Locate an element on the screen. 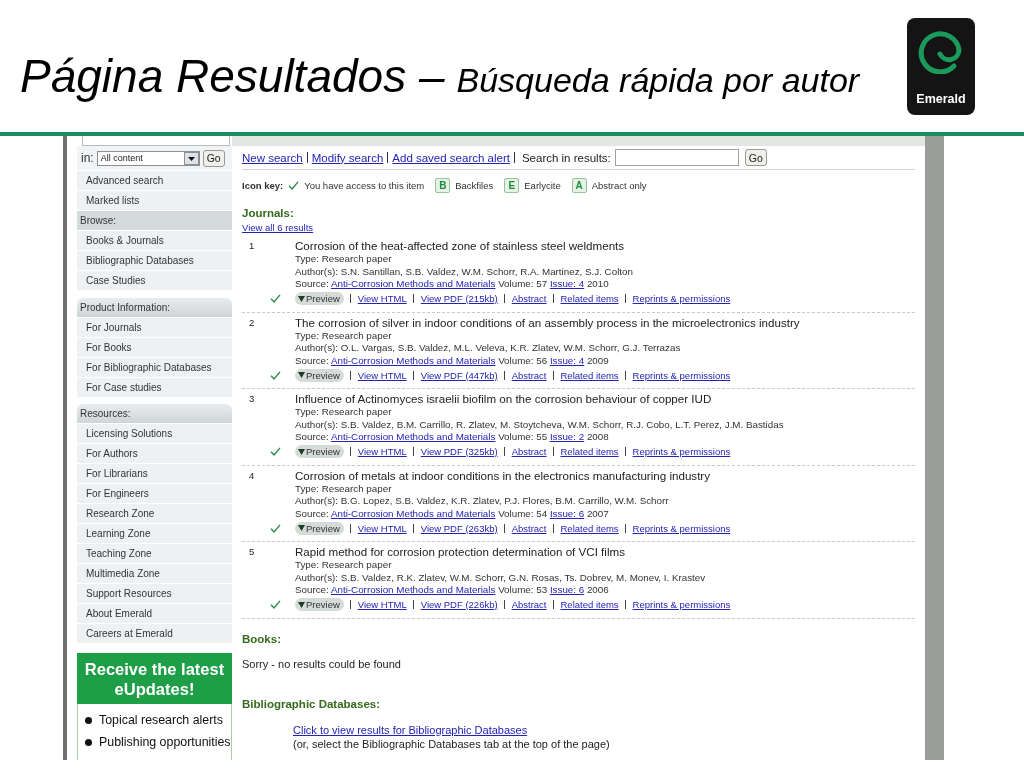 The width and height of the screenshot is (1024, 768). result-source: Source: Anti-Corrosion Methods and Materials Volume: 57 Issue: 4 2010 is located at coordinates (452, 284).